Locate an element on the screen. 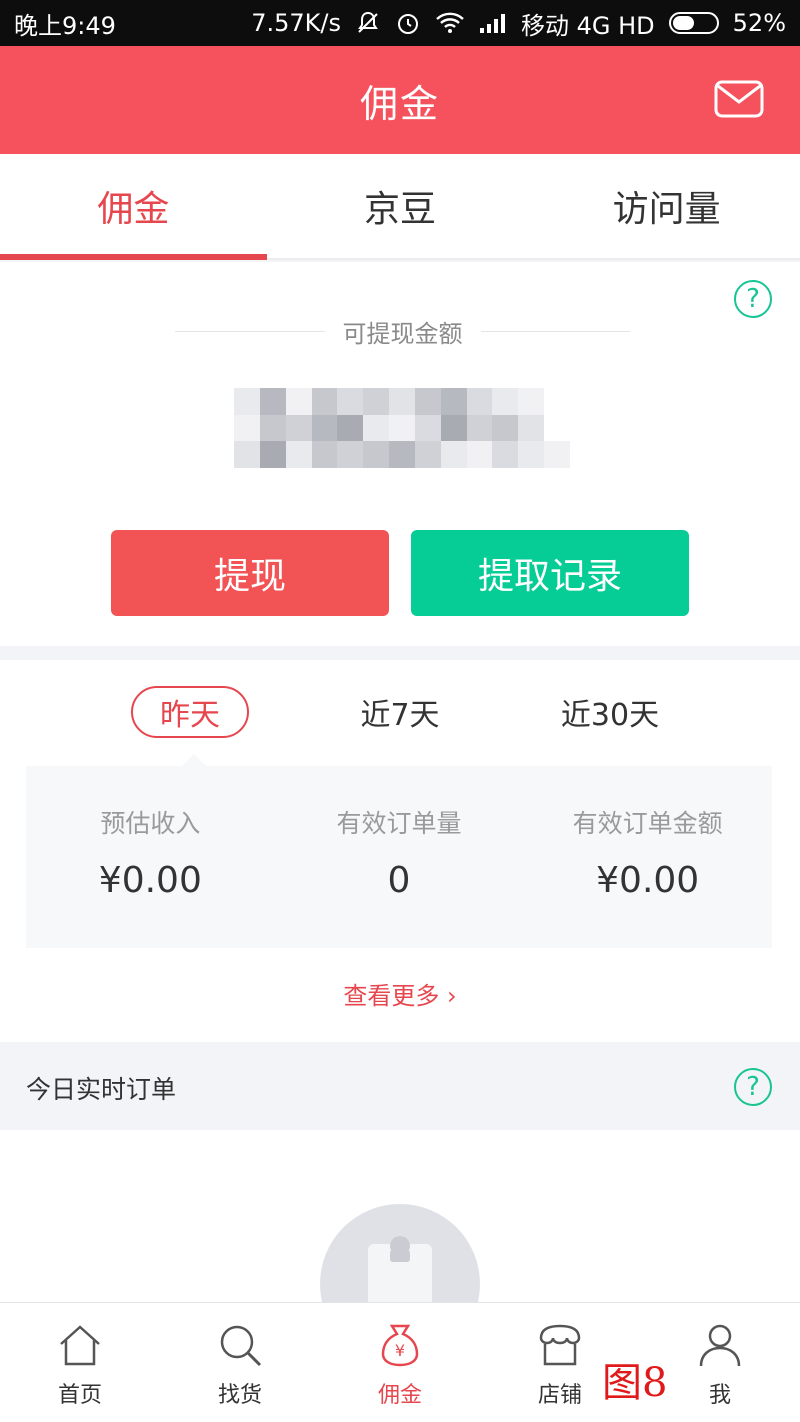 Image resolution: width=800 pixels, height=1422 pixels. status-bar: 晚上9:49 7.57K/s 移动 4G HD 52% is located at coordinates (400, 23).